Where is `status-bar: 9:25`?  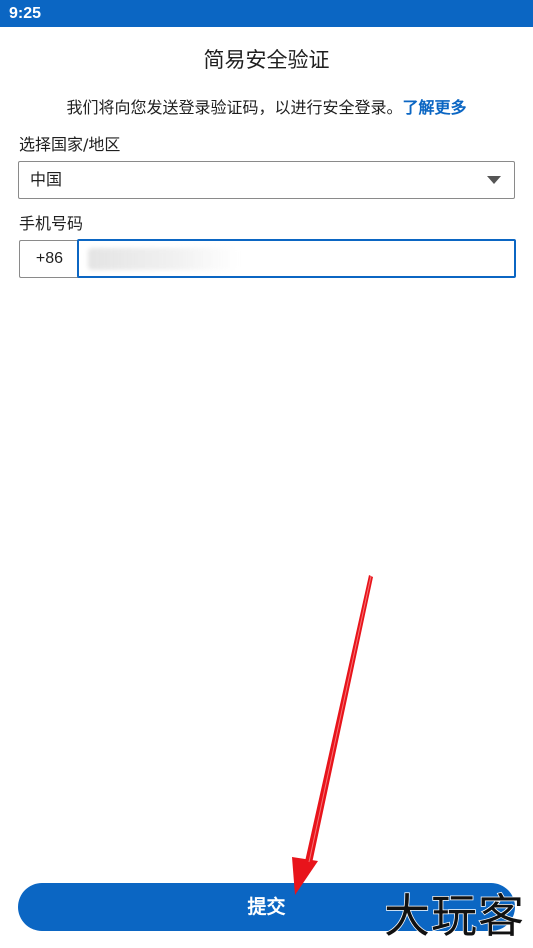 status-bar: 9:25 is located at coordinates (266, 13).